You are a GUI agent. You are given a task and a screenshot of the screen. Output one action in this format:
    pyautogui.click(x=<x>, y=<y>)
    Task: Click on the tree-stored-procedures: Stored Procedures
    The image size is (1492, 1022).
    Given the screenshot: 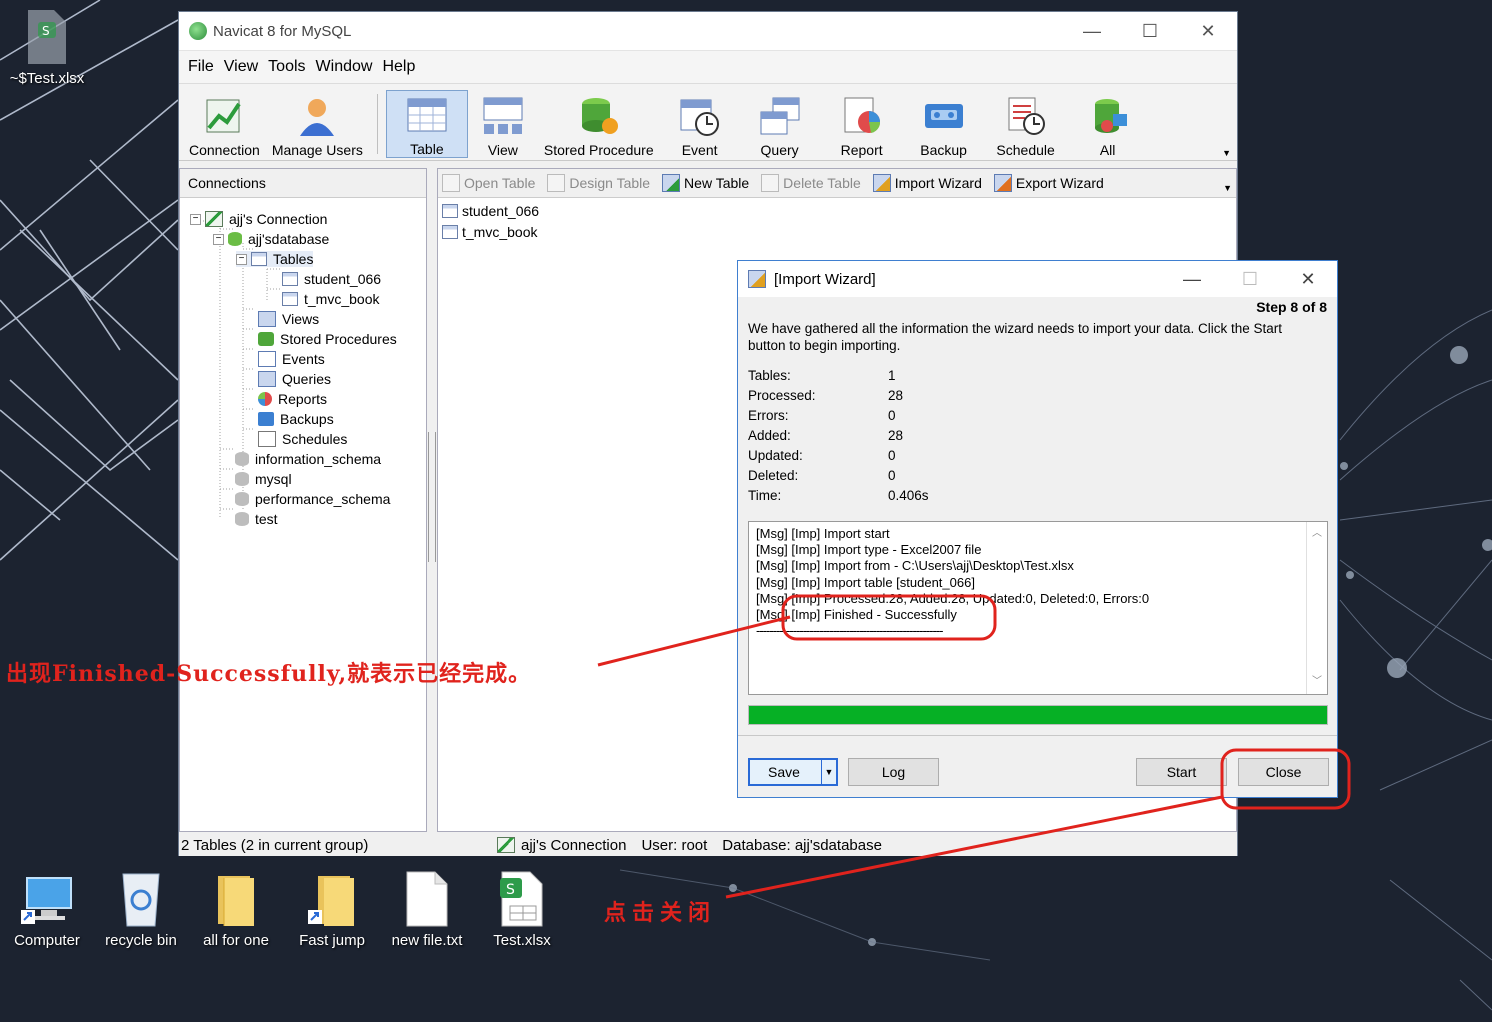 What is the action you would take?
    pyautogui.click(x=327, y=339)
    